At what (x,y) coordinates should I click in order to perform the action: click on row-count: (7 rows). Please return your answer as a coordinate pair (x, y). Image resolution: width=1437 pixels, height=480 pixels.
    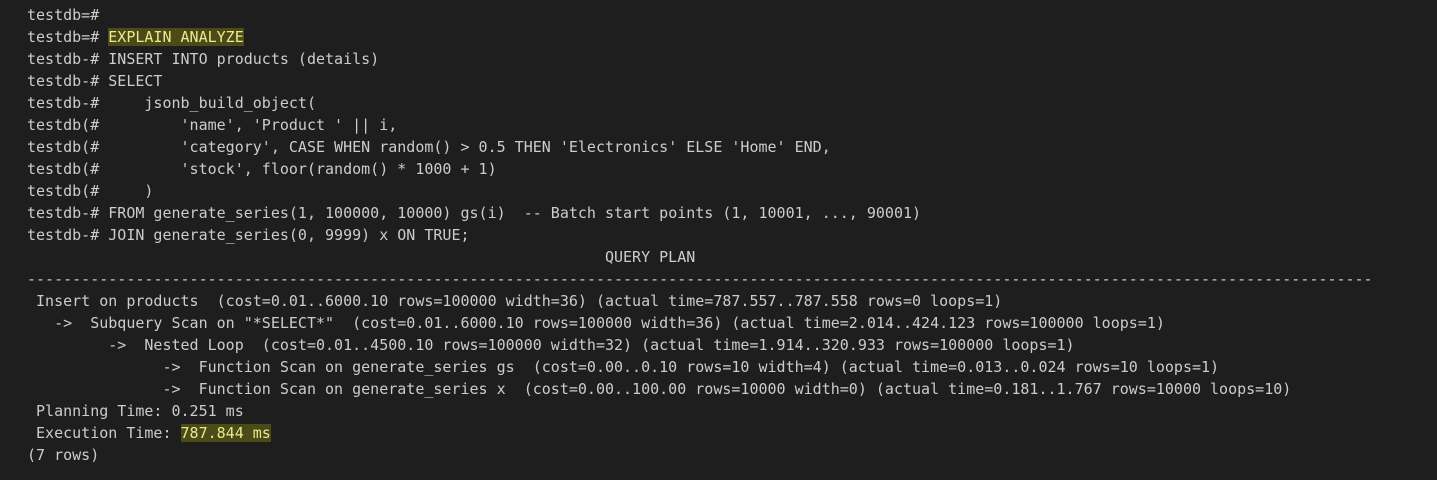
    Looking at the image, I should click on (63, 455).